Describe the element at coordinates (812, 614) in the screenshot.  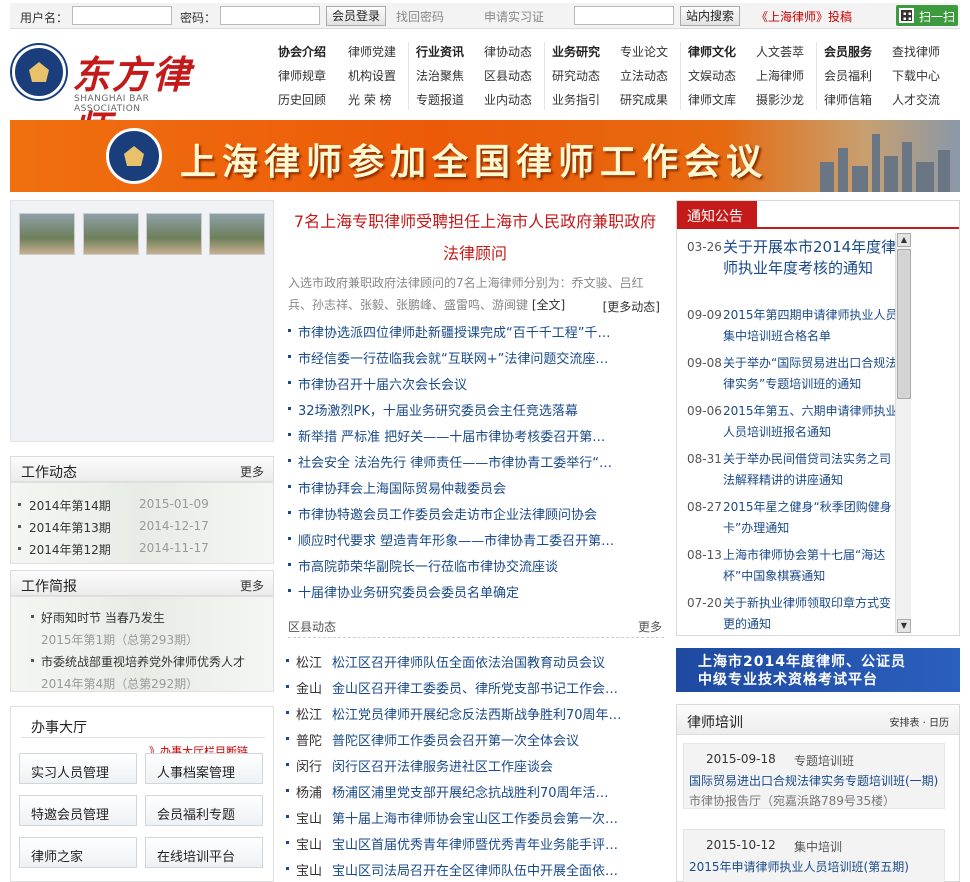
I see `notice-link: 关于新执业律师领取印章方式变更的通知` at that location.